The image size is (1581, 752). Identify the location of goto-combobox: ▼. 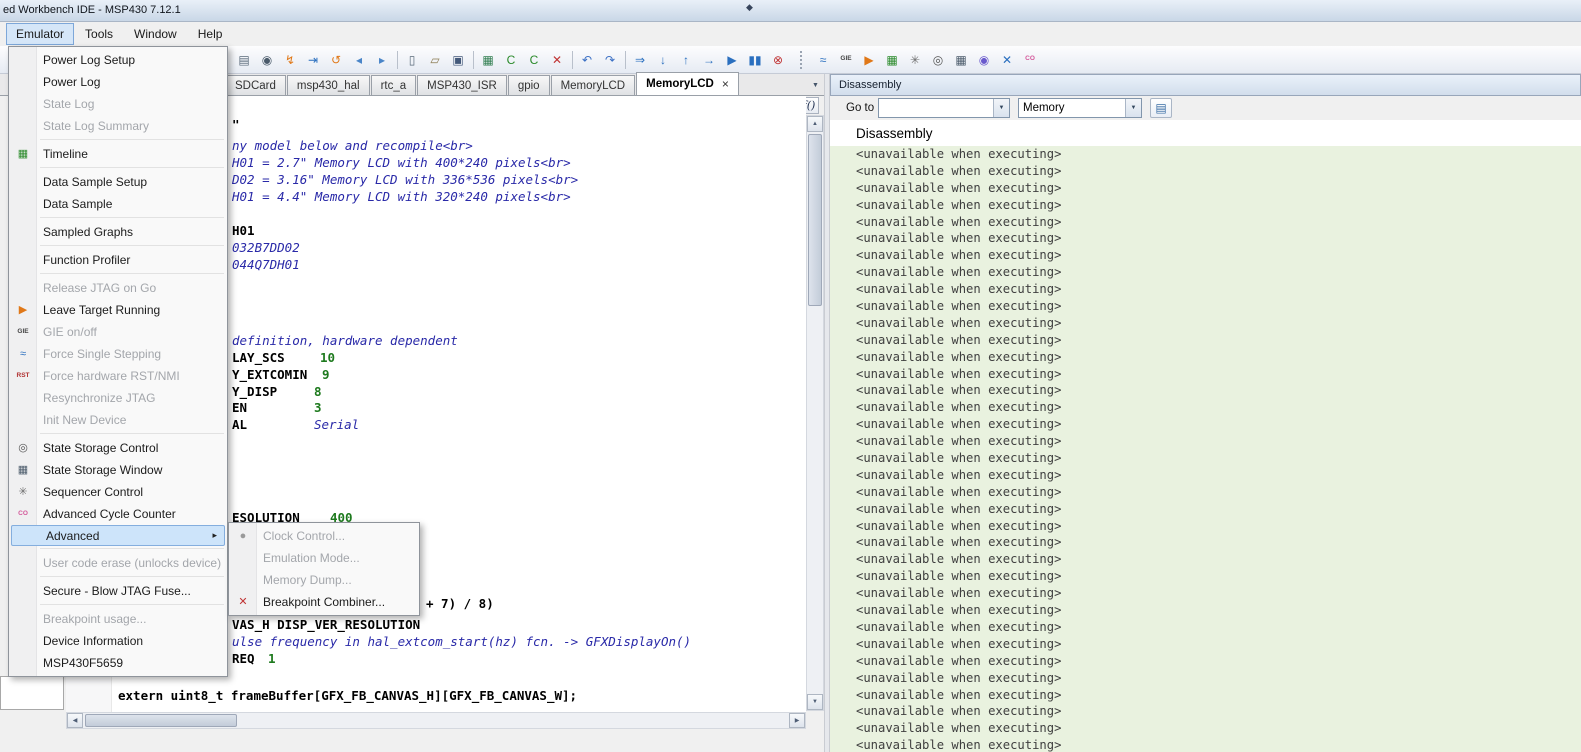
(944, 108).